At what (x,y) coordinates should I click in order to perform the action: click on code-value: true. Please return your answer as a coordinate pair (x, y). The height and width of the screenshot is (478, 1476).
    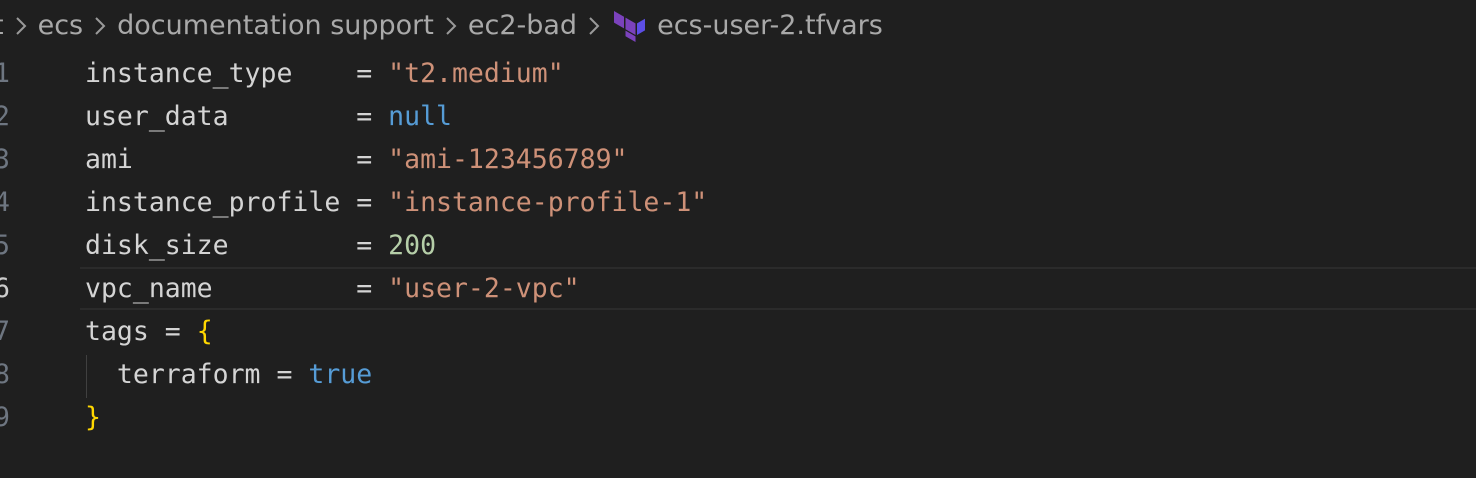
    Looking at the image, I should click on (340, 374).